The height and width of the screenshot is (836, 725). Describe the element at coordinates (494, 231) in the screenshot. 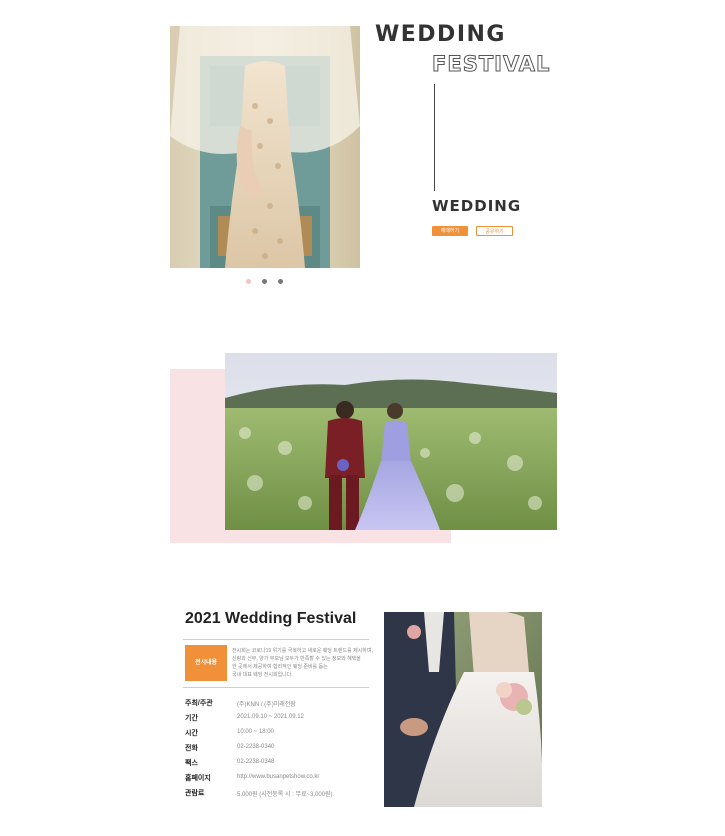

I see `share-button: 공유하기` at that location.